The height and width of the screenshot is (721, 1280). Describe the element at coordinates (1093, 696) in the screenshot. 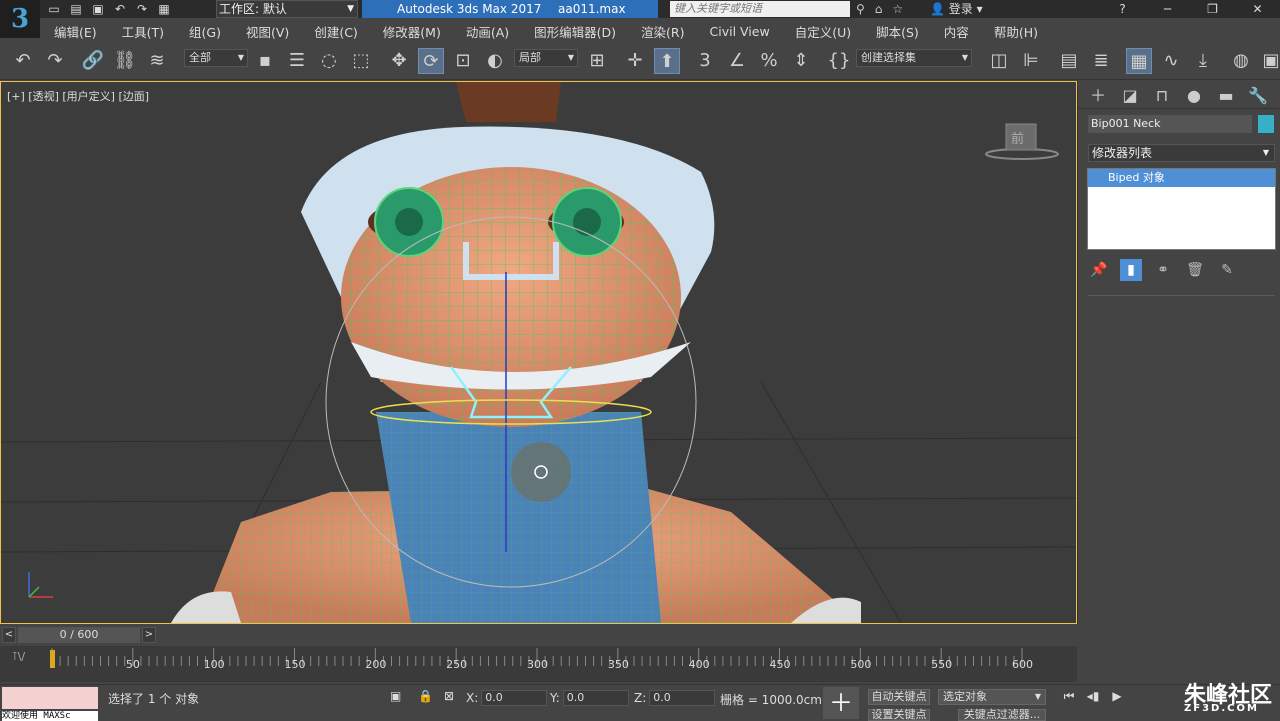

I see `previous-frame-icon: ◂▮` at that location.